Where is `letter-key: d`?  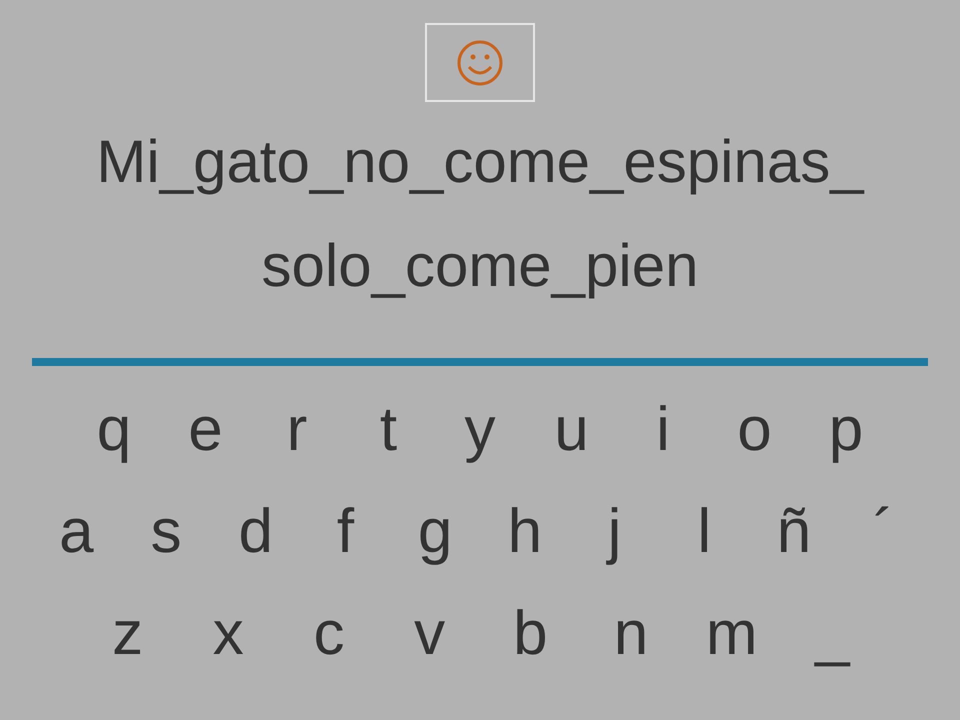
letter-key: d is located at coordinates (255, 532).